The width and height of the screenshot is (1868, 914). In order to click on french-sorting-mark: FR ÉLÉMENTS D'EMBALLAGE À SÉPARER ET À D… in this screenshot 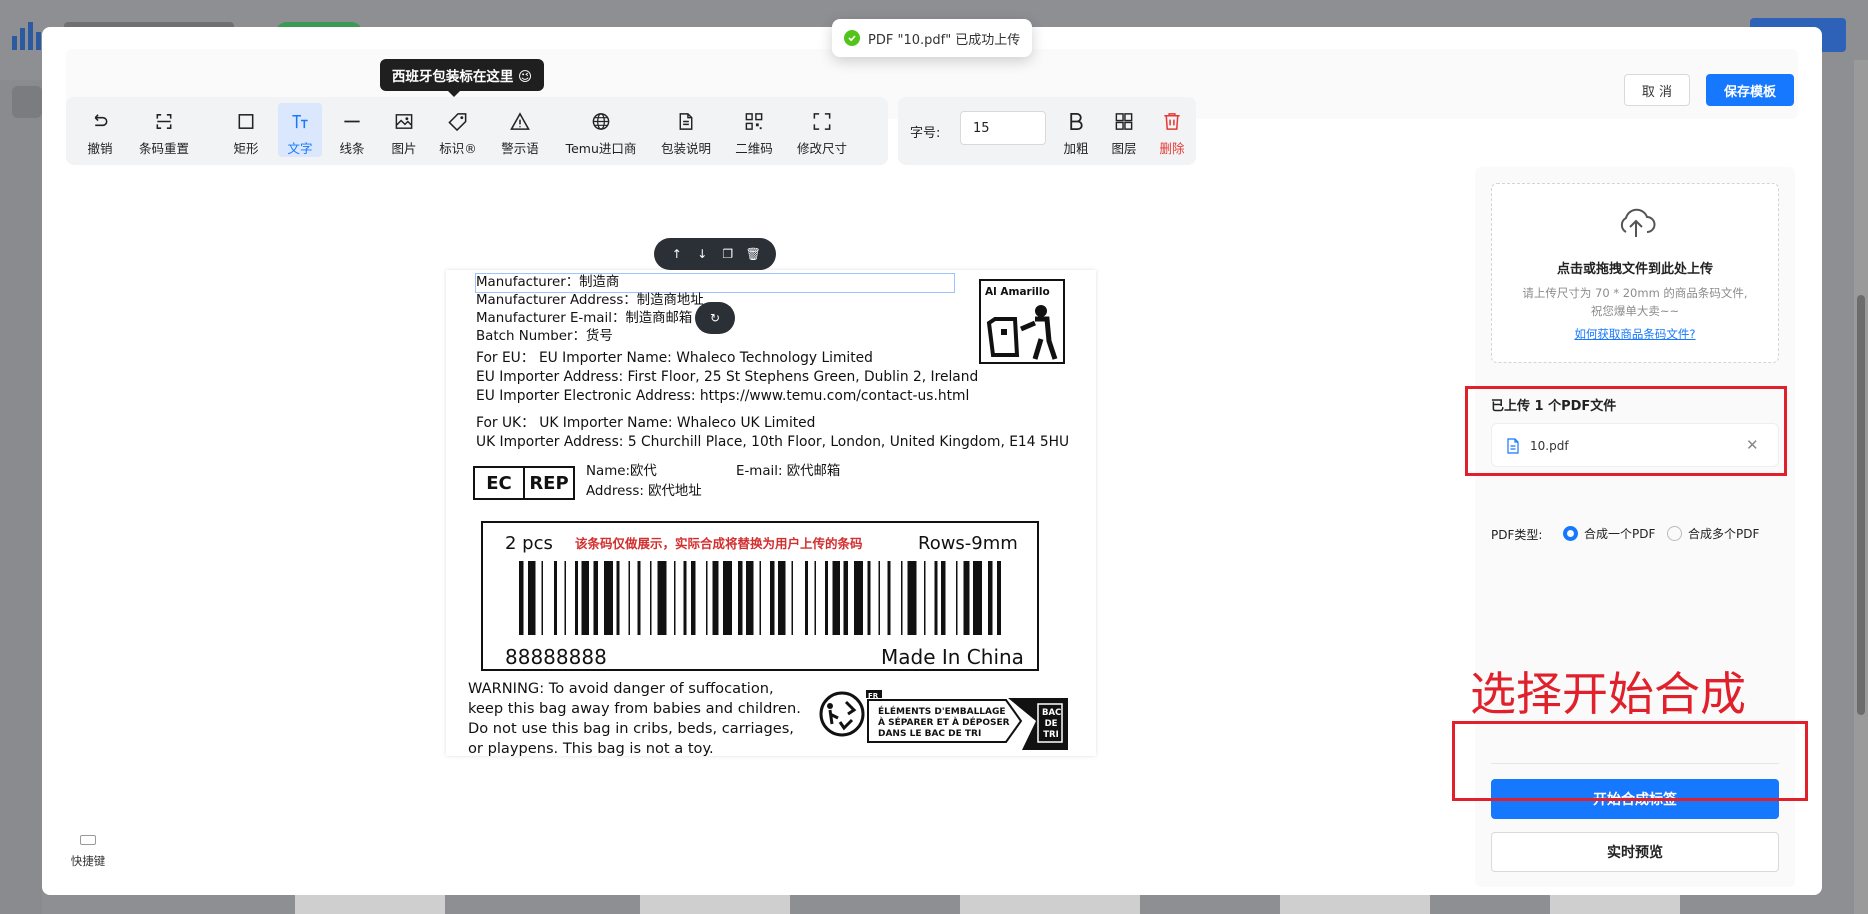, I will do `click(968, 721)`.